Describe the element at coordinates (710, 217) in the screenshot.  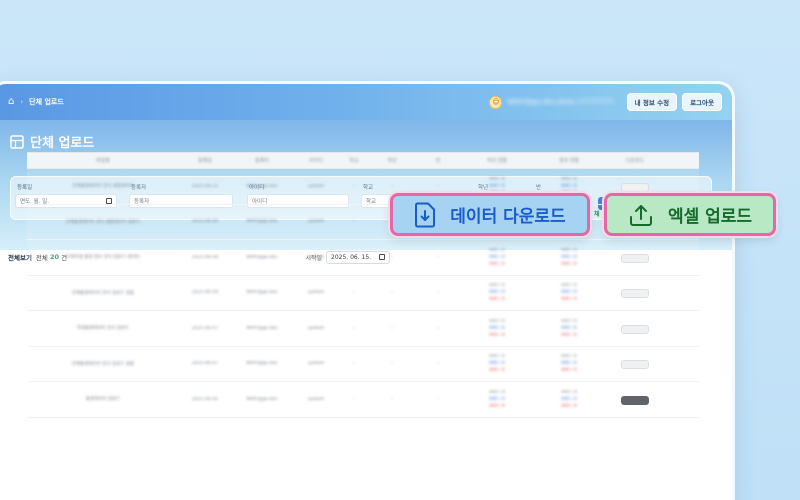
I see `excel-upload-label: 엑셀 업로드` at that location.